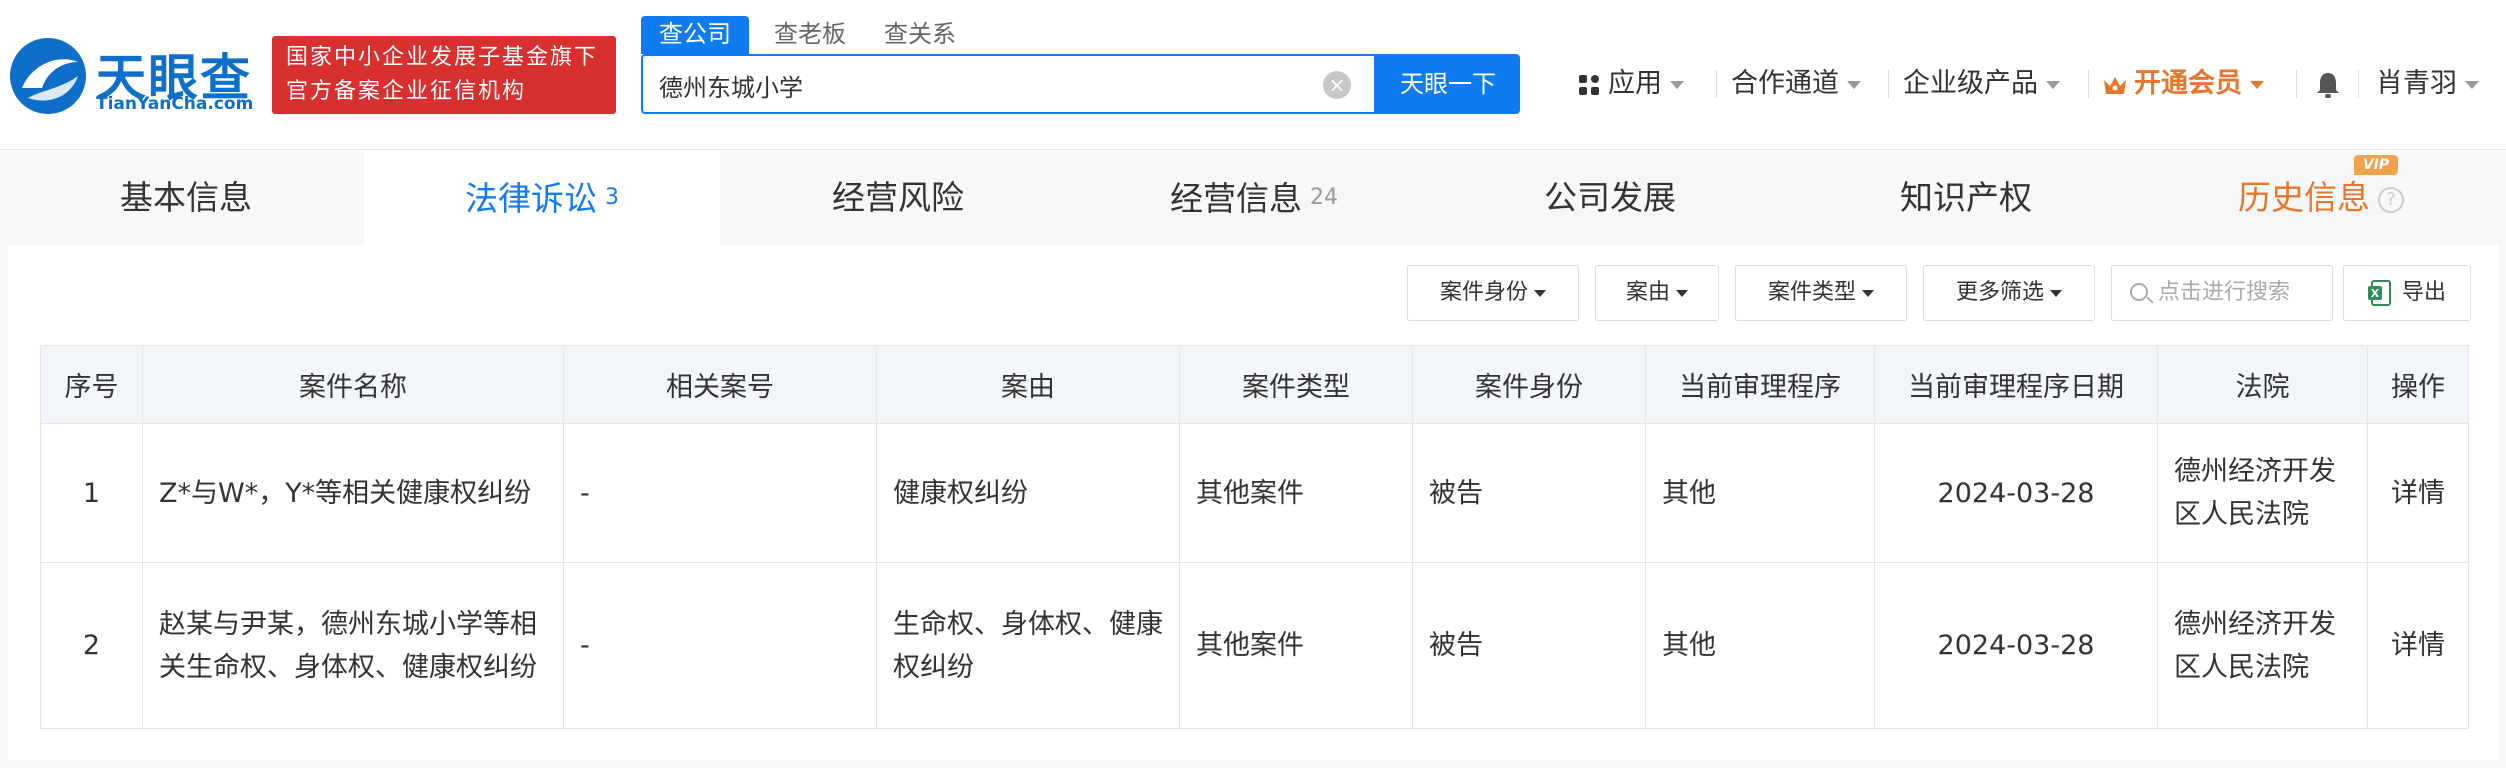  Describe the element at coordinates (2423, 292) in the screenshot. I see `export-label: 导出` at that location.